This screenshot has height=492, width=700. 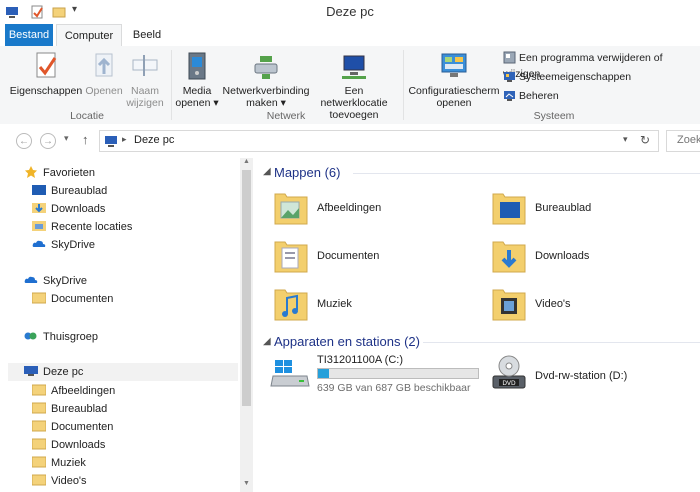 I want to click on desktop-folder-icon, so click(x=509, y=209).